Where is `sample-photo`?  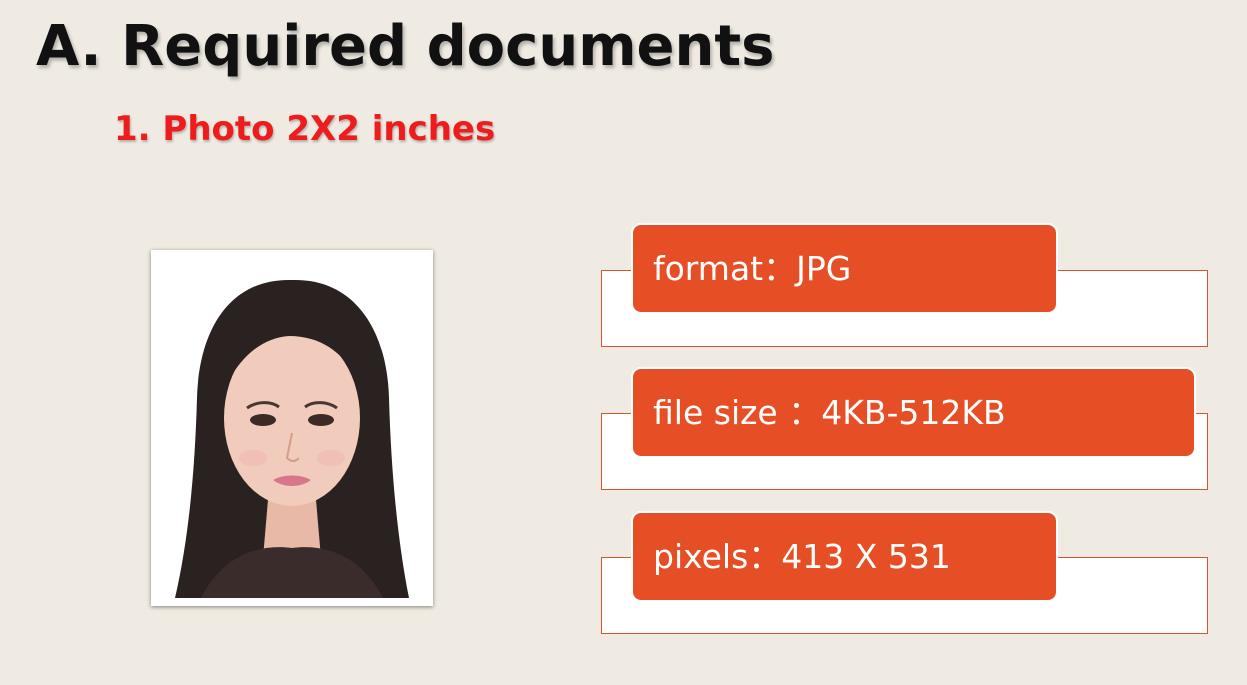
sample-photo is located at coordinates (292, 428).